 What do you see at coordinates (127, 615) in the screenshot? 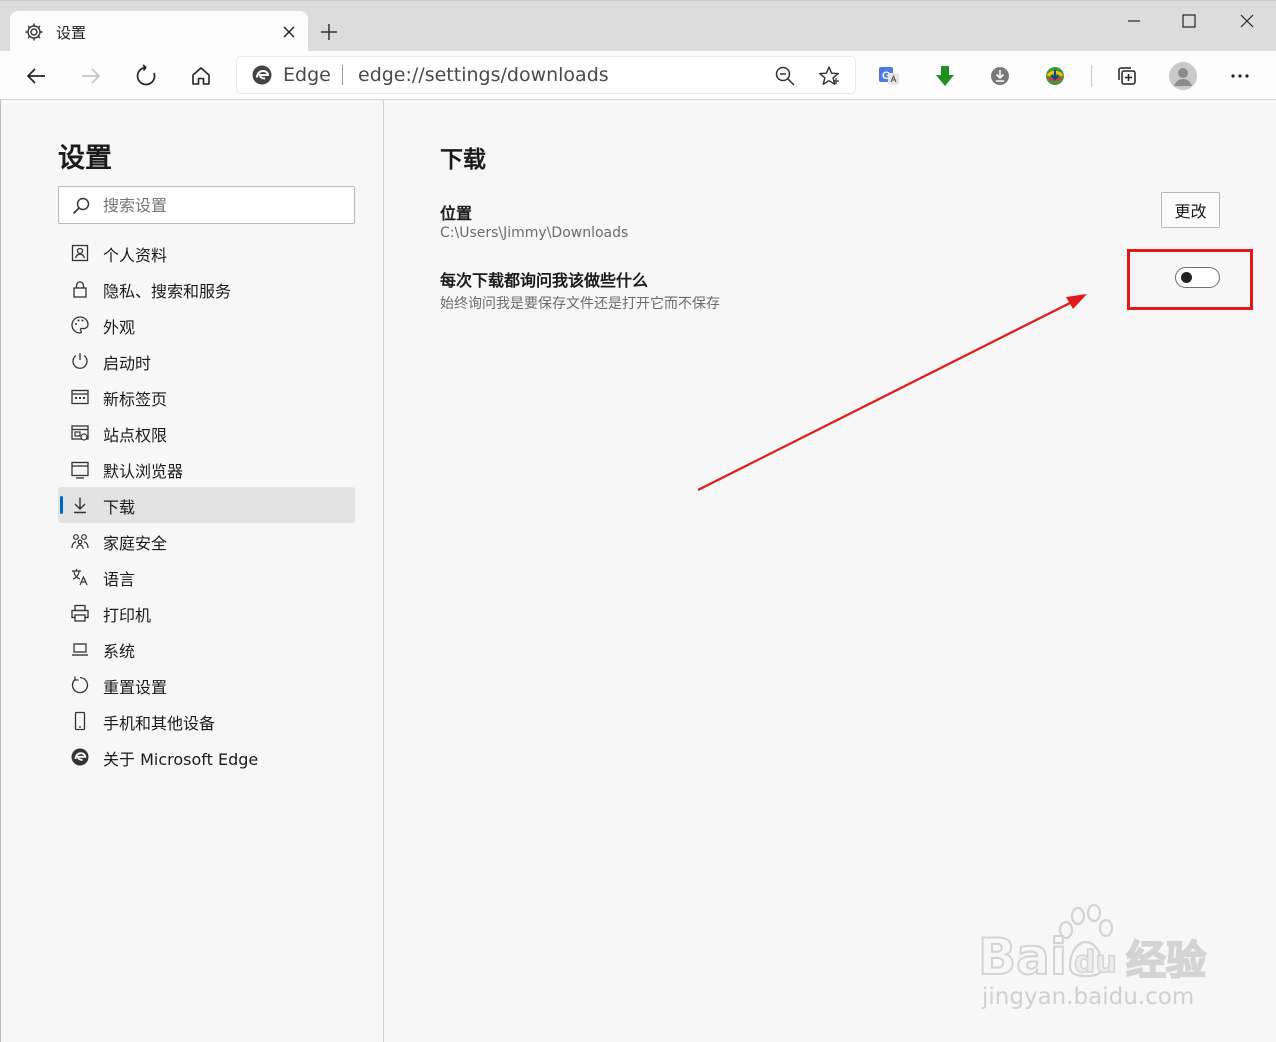
I see `sidebar-item-label: 打印机` at bounding box center [127, 615].